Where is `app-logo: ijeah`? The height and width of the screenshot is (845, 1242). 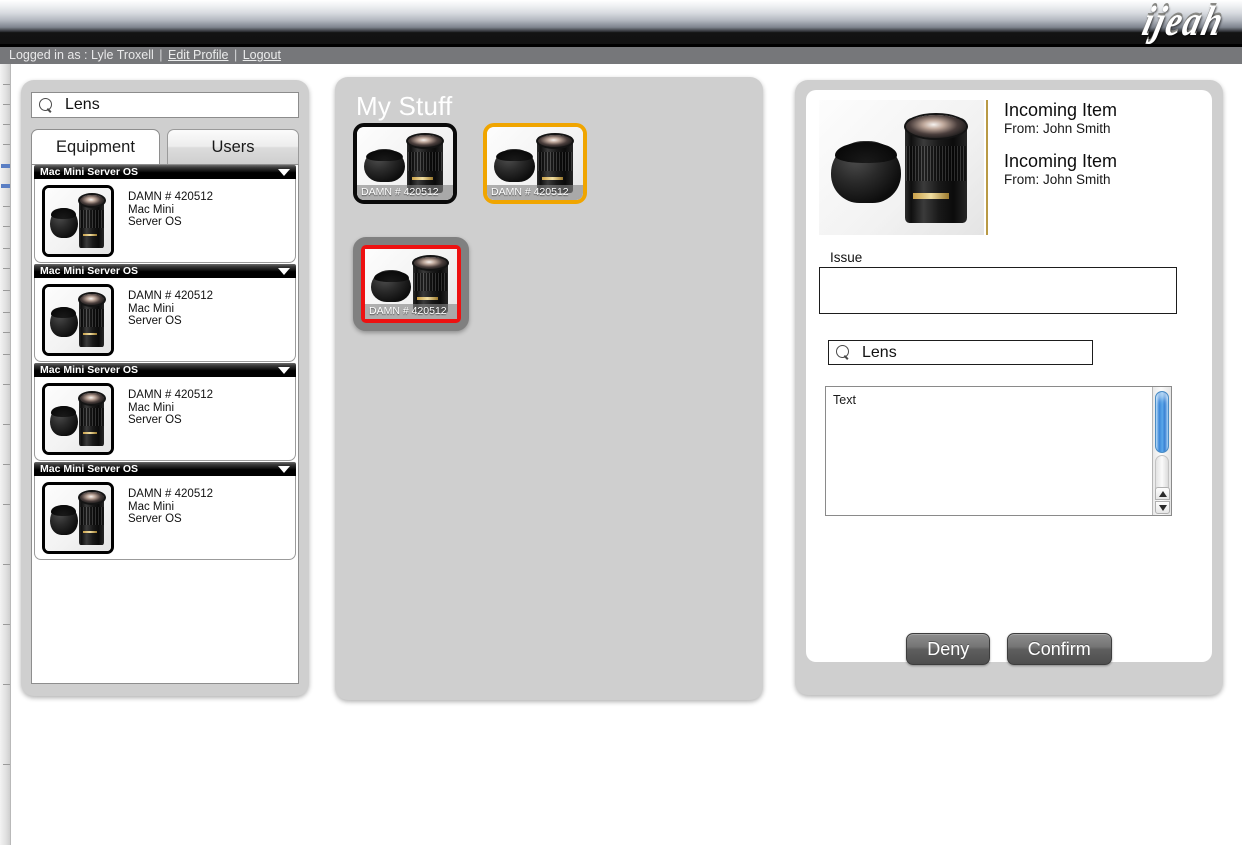
app-logo: ijeah is located at coordinates (1183, 22).